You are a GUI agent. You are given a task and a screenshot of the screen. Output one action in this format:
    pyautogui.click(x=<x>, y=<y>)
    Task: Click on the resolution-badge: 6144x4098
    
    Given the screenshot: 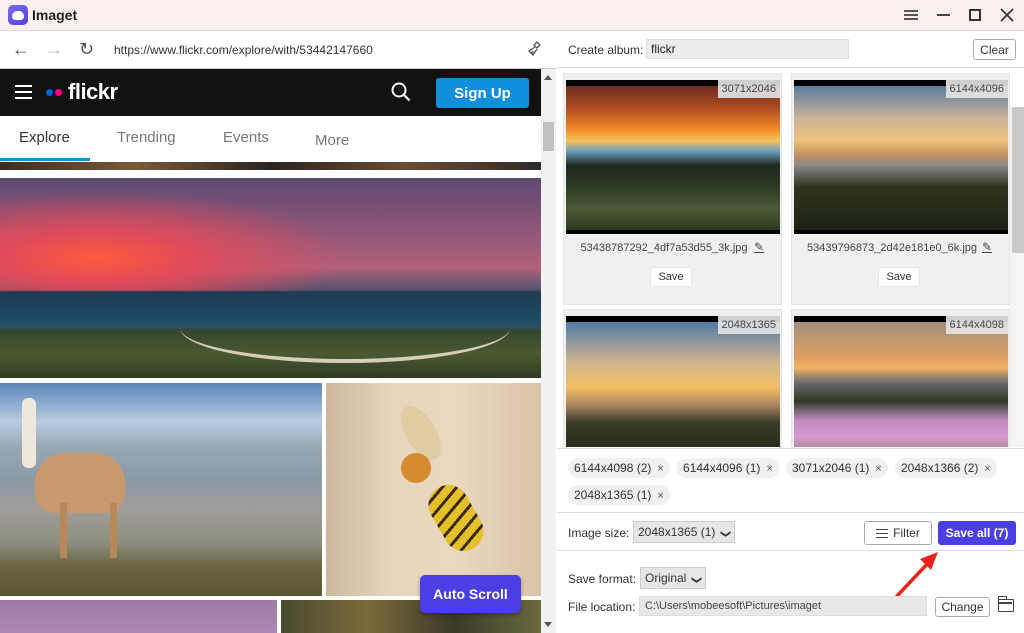 What is the action you would take?
    pyautogui.click(x=976, y=325)
    